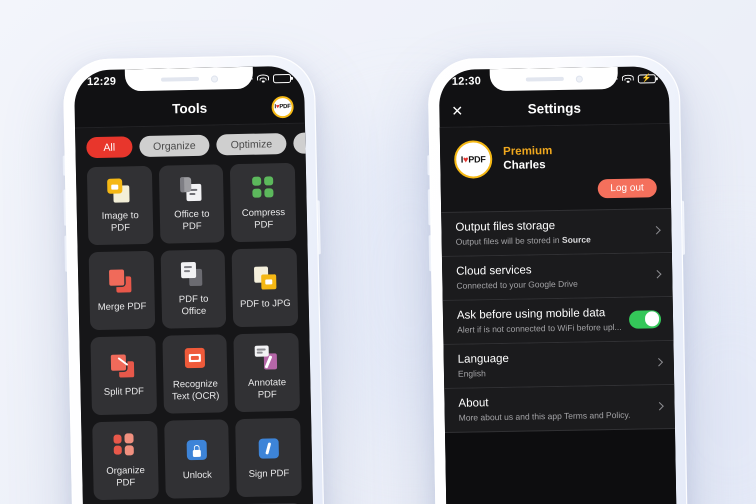 The height and width of the screenshot is (504, 756). What do you see at coordinates (195, 390) in the screenshot?
I see `tool-tile-label: Recognize Text (OCR)` at bounding box center [195, 390].